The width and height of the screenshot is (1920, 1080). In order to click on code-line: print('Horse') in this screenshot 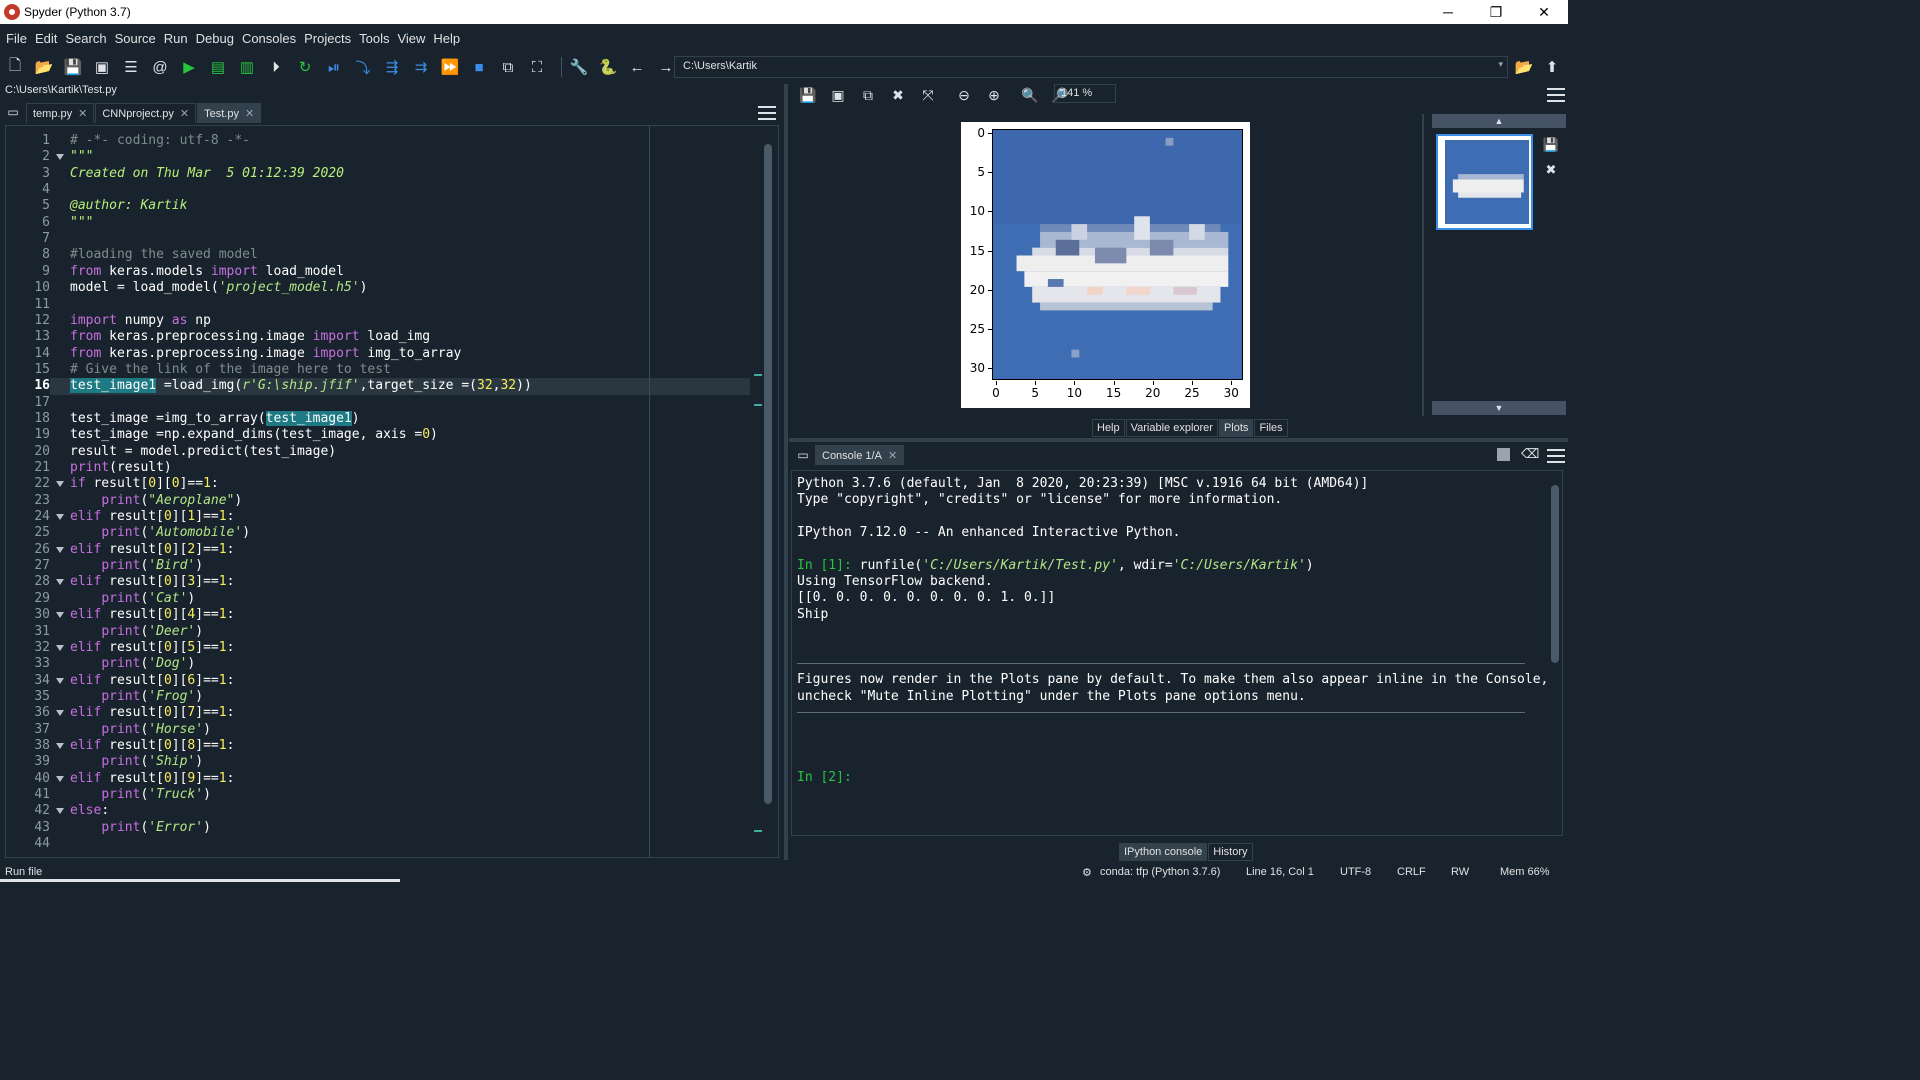, I will do `click(140, 730)`.